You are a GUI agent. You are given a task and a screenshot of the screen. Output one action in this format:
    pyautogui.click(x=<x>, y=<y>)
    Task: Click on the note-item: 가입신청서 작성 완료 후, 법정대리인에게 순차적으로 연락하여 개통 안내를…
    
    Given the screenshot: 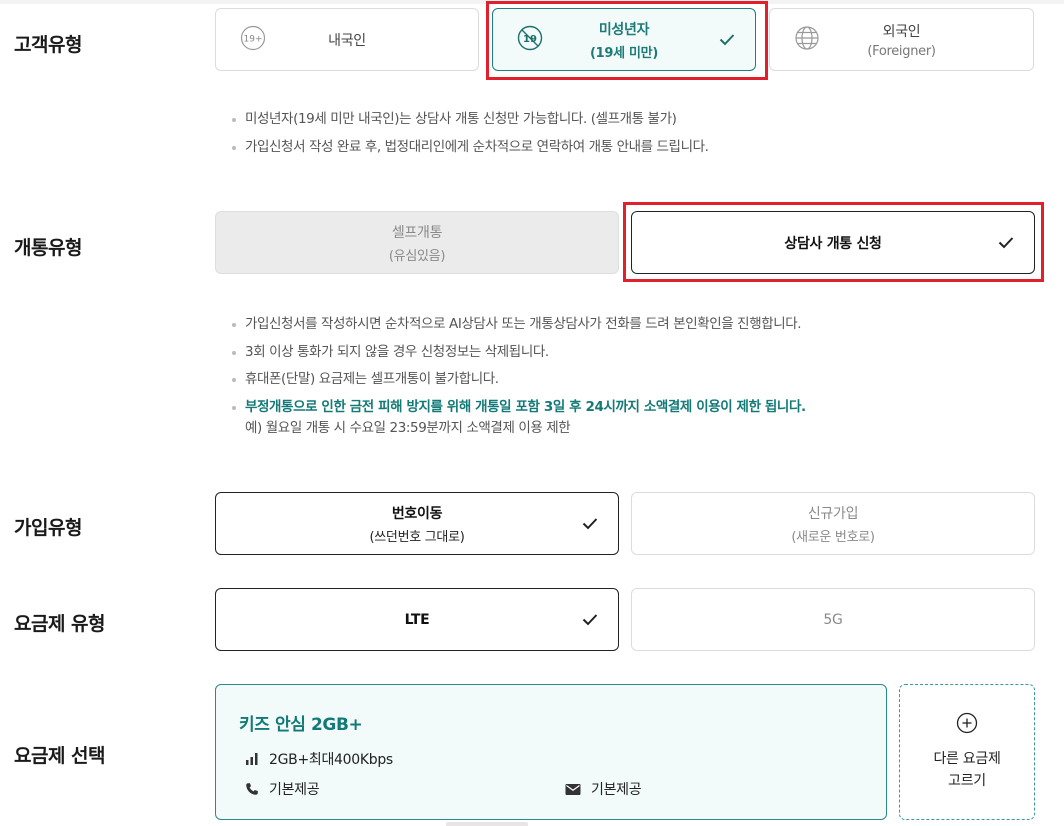 What is the action you would take?
    pyautogui.click(x=470, y=148)
    